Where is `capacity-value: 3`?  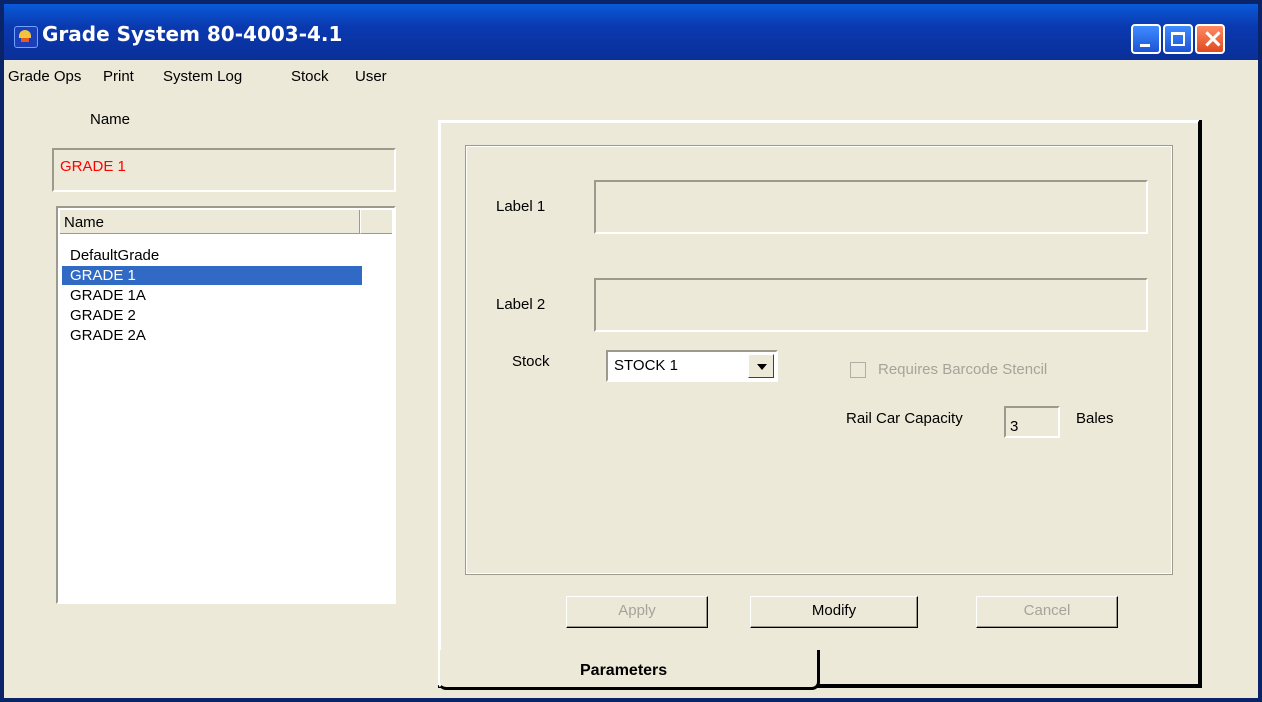
capacity-value: 3 is located at coordinates (1014, 426).